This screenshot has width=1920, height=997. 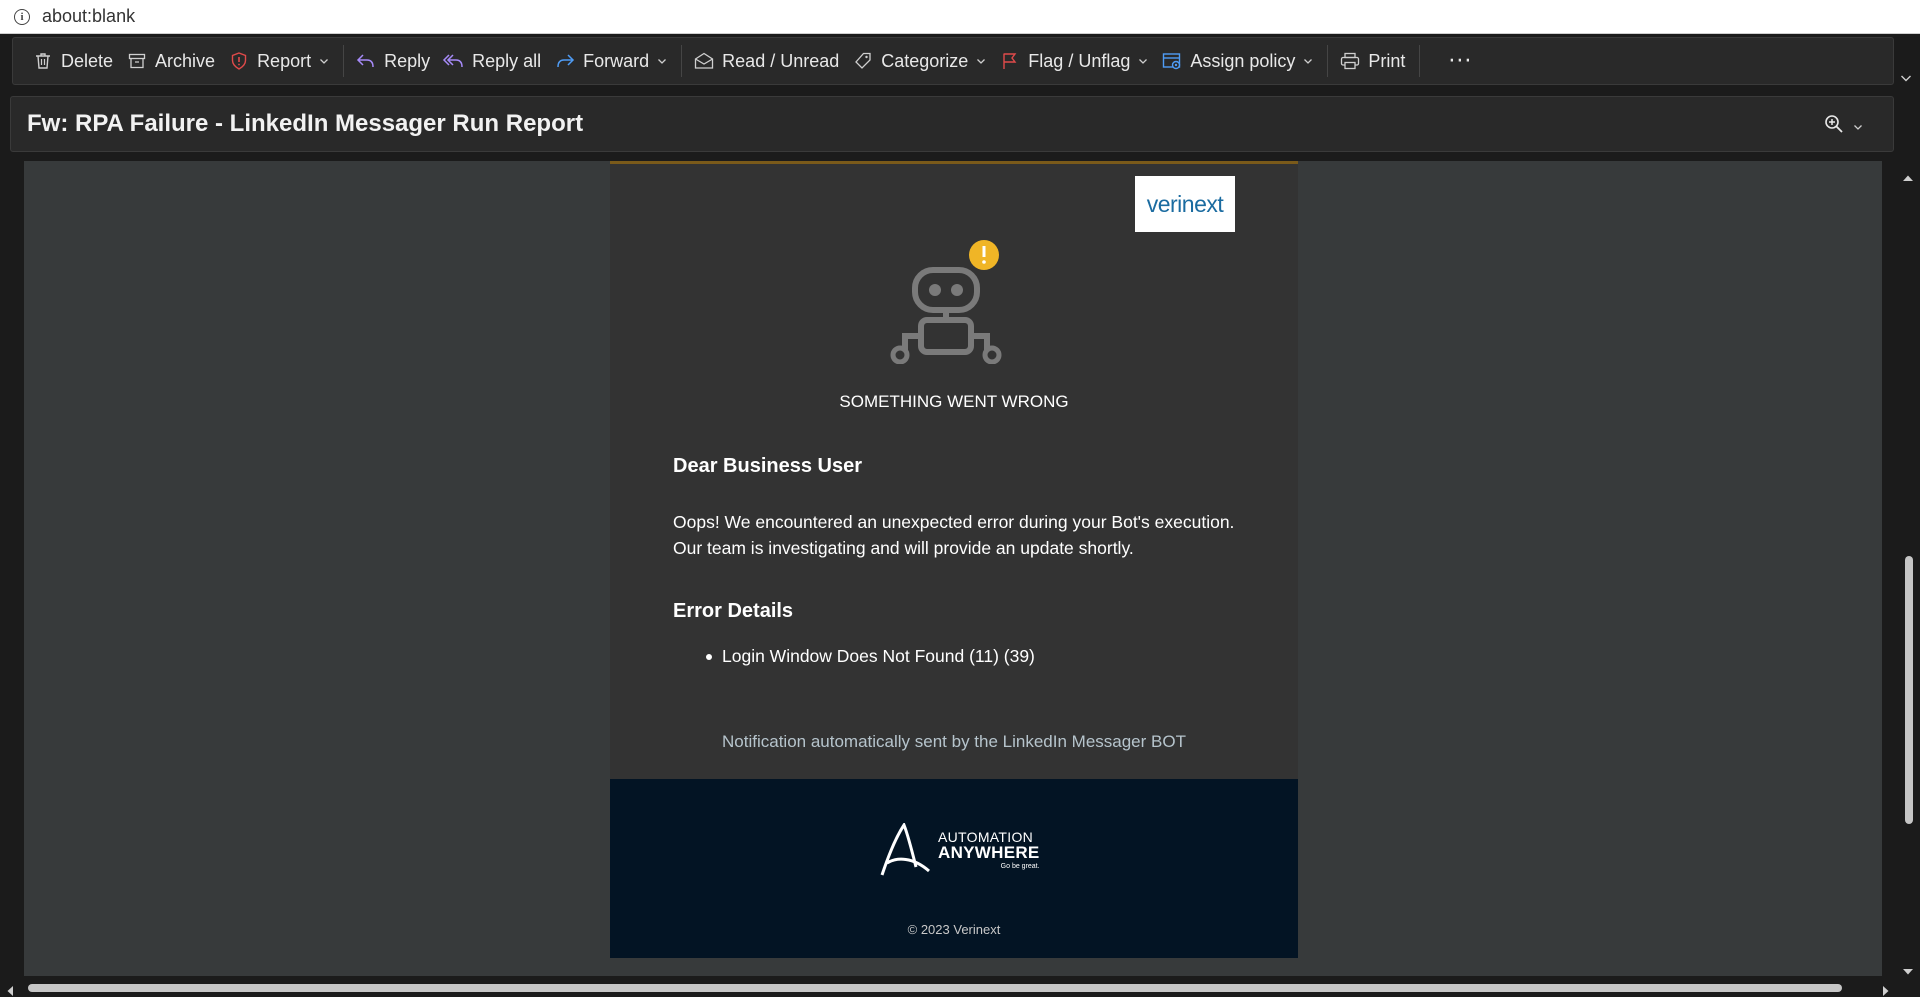 What do you see at coordinates (1172, 61) in the screenshot?
I see `policy-icon` at bounding box center [1172, 61].